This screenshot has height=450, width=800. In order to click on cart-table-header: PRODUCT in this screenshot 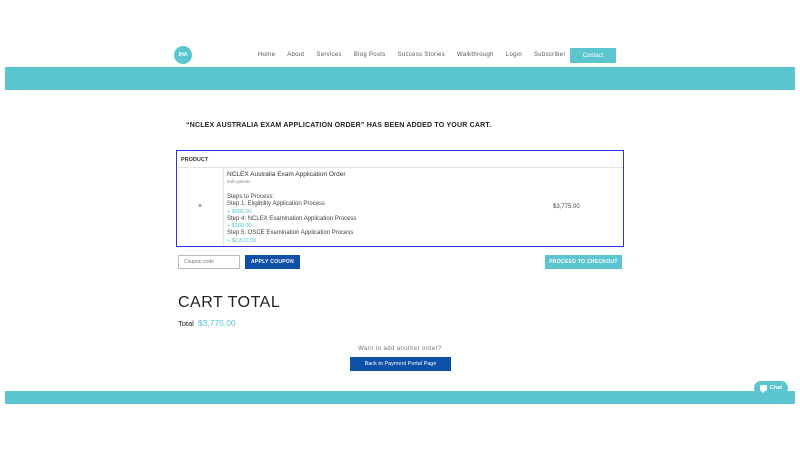, I will do `click(400, 159)`.